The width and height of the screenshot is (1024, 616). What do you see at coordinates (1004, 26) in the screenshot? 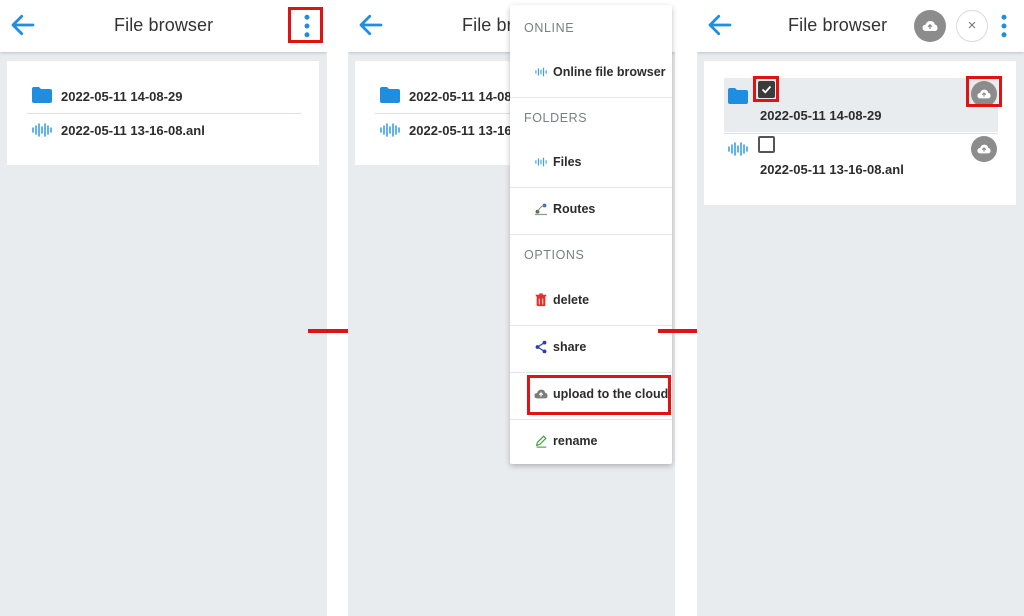
I see `more-options-icon` at bounding box center [1004, 26].